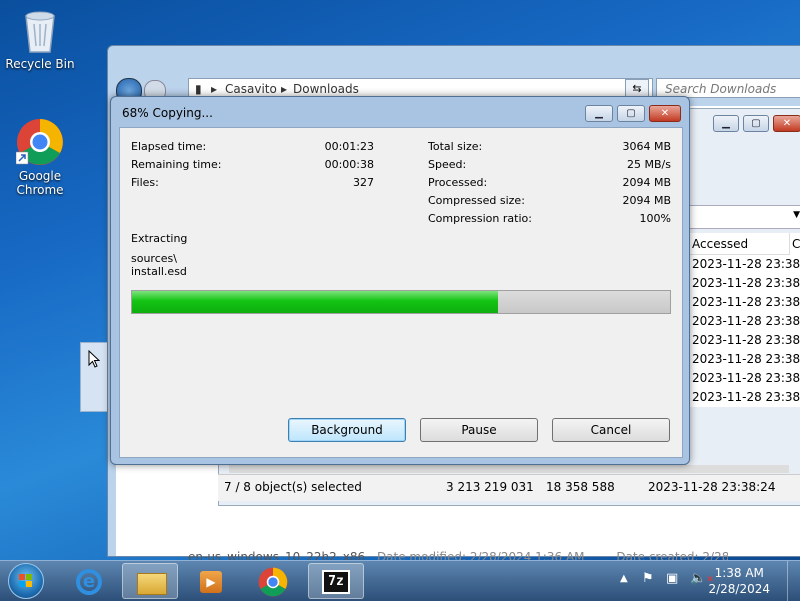 The width and height of the screenshot is (800, 601). What do you see at coordinates (728, 88) in the screenshot?
I see `search-input: Search Downloads` at bounding box center [728, 88].